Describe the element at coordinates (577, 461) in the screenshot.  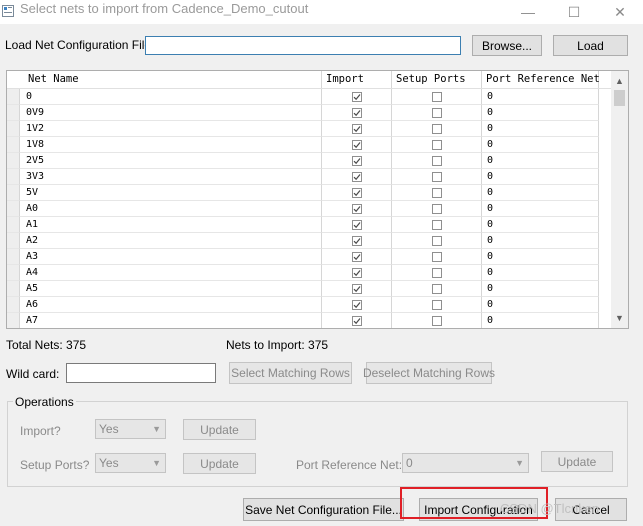
I see `port-reference-update-button: Update` at that location.